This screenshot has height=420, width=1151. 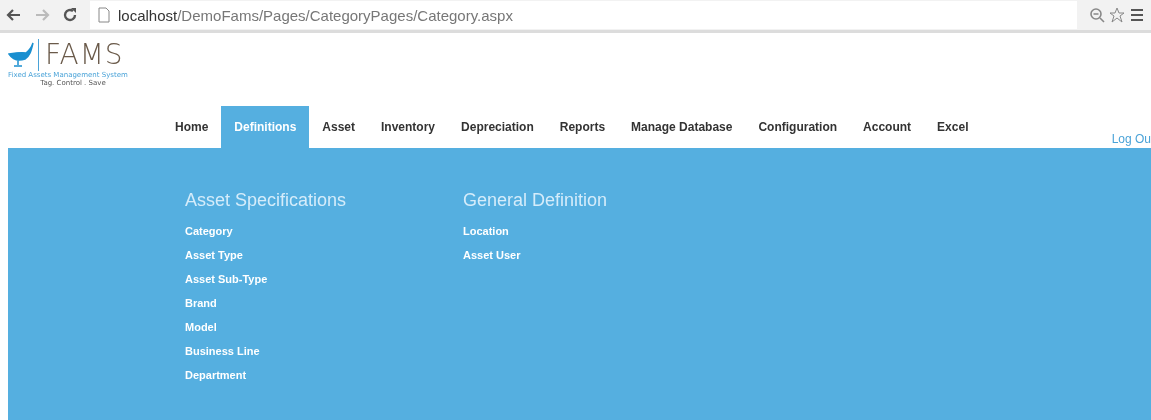 I want to click on logo-name: FAMS, so click(x=81, y=55).